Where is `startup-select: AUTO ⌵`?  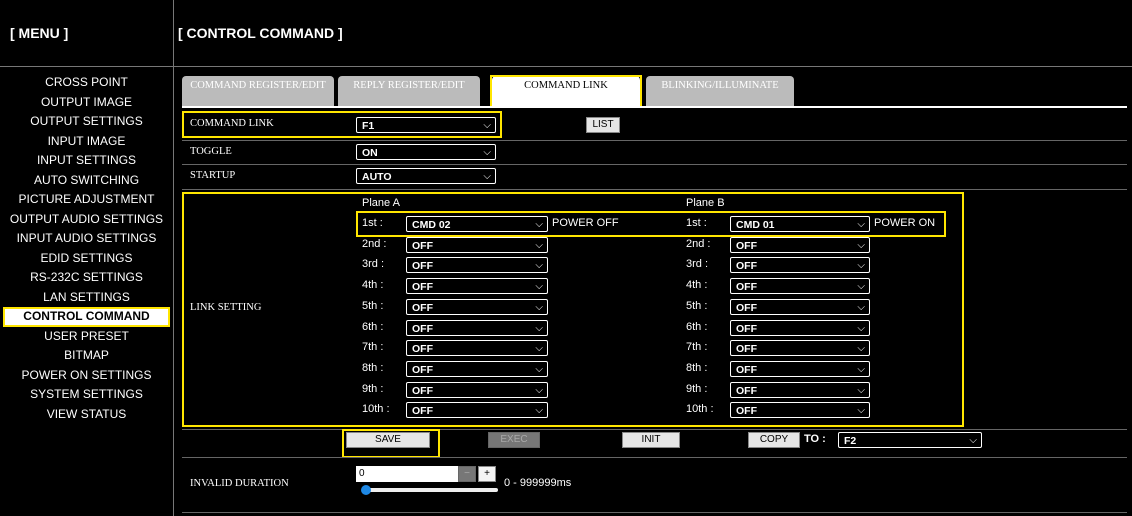 startup-select: AUTO ⌵ is located at coordinates (426, 176).